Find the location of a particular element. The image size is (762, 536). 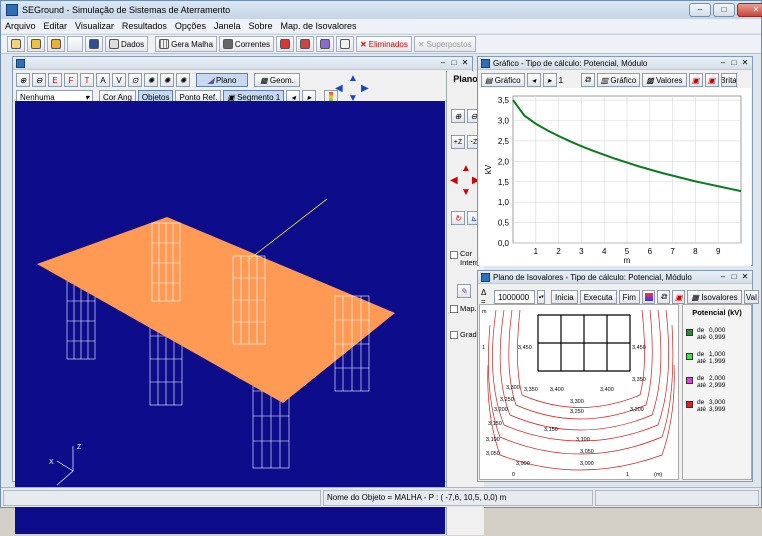

menu-sobre: Sobre is located at coordinates (260, 26).